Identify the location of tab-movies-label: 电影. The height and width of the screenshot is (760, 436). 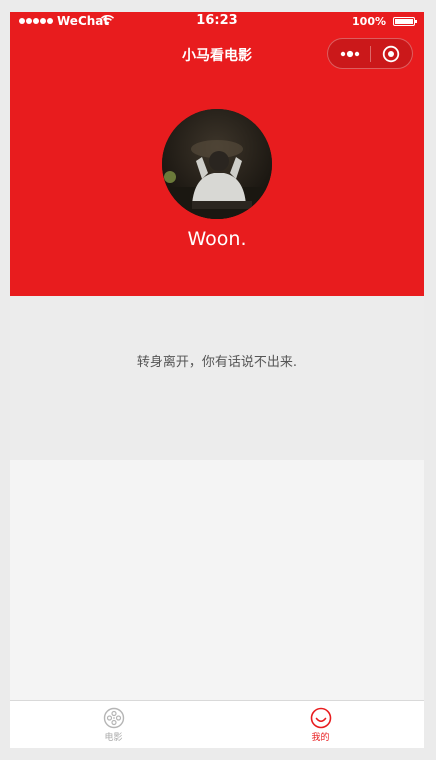
(113, 738).